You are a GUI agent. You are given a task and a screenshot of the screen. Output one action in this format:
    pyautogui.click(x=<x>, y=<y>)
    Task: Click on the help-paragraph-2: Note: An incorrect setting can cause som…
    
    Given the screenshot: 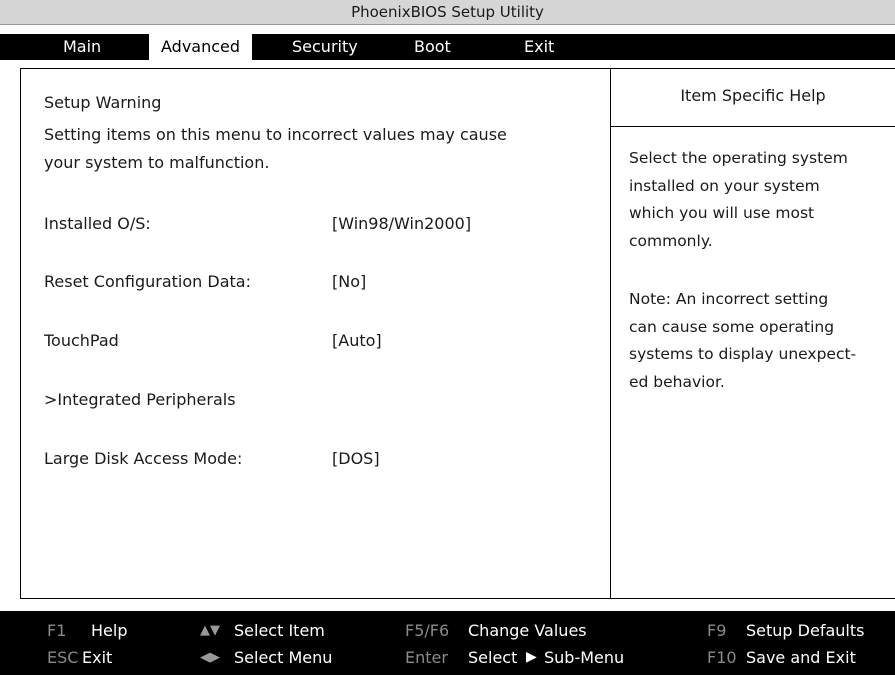 What is the action you would take?
    pyautogui.click(x=743, y=340)
    